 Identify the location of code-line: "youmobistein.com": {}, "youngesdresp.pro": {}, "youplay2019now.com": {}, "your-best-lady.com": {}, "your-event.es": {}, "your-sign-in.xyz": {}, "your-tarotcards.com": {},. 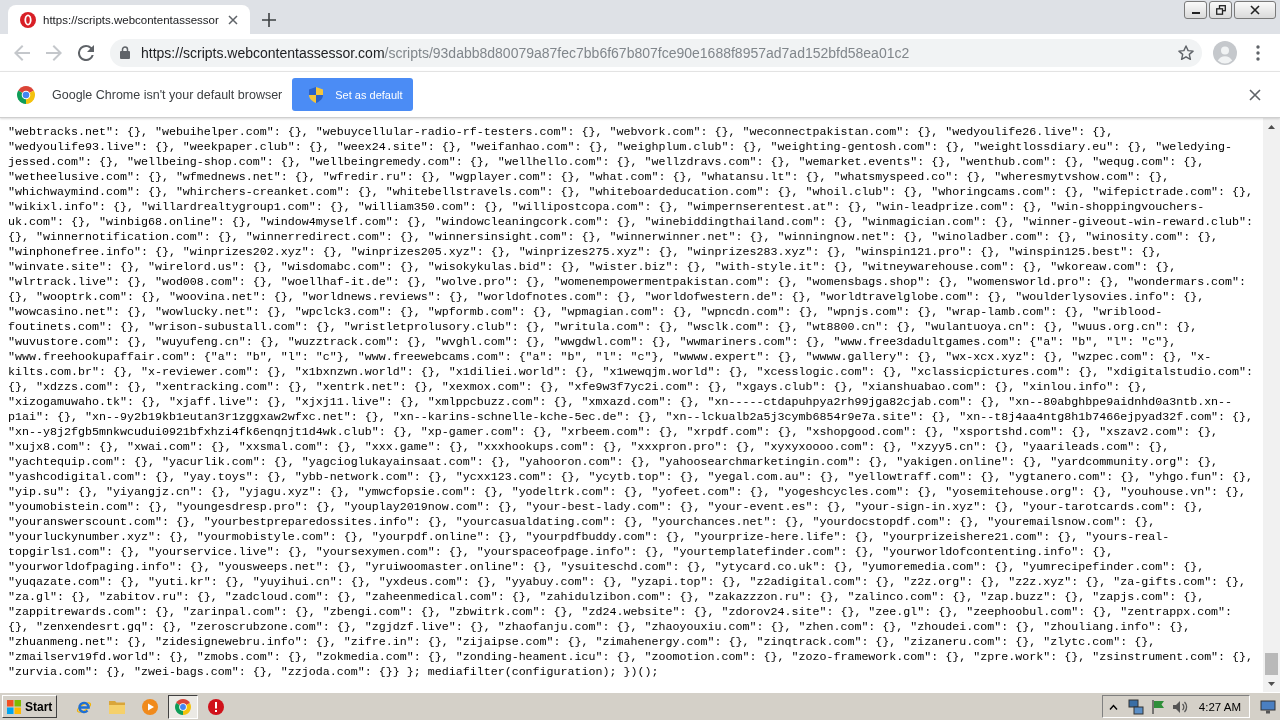
(606, 507).